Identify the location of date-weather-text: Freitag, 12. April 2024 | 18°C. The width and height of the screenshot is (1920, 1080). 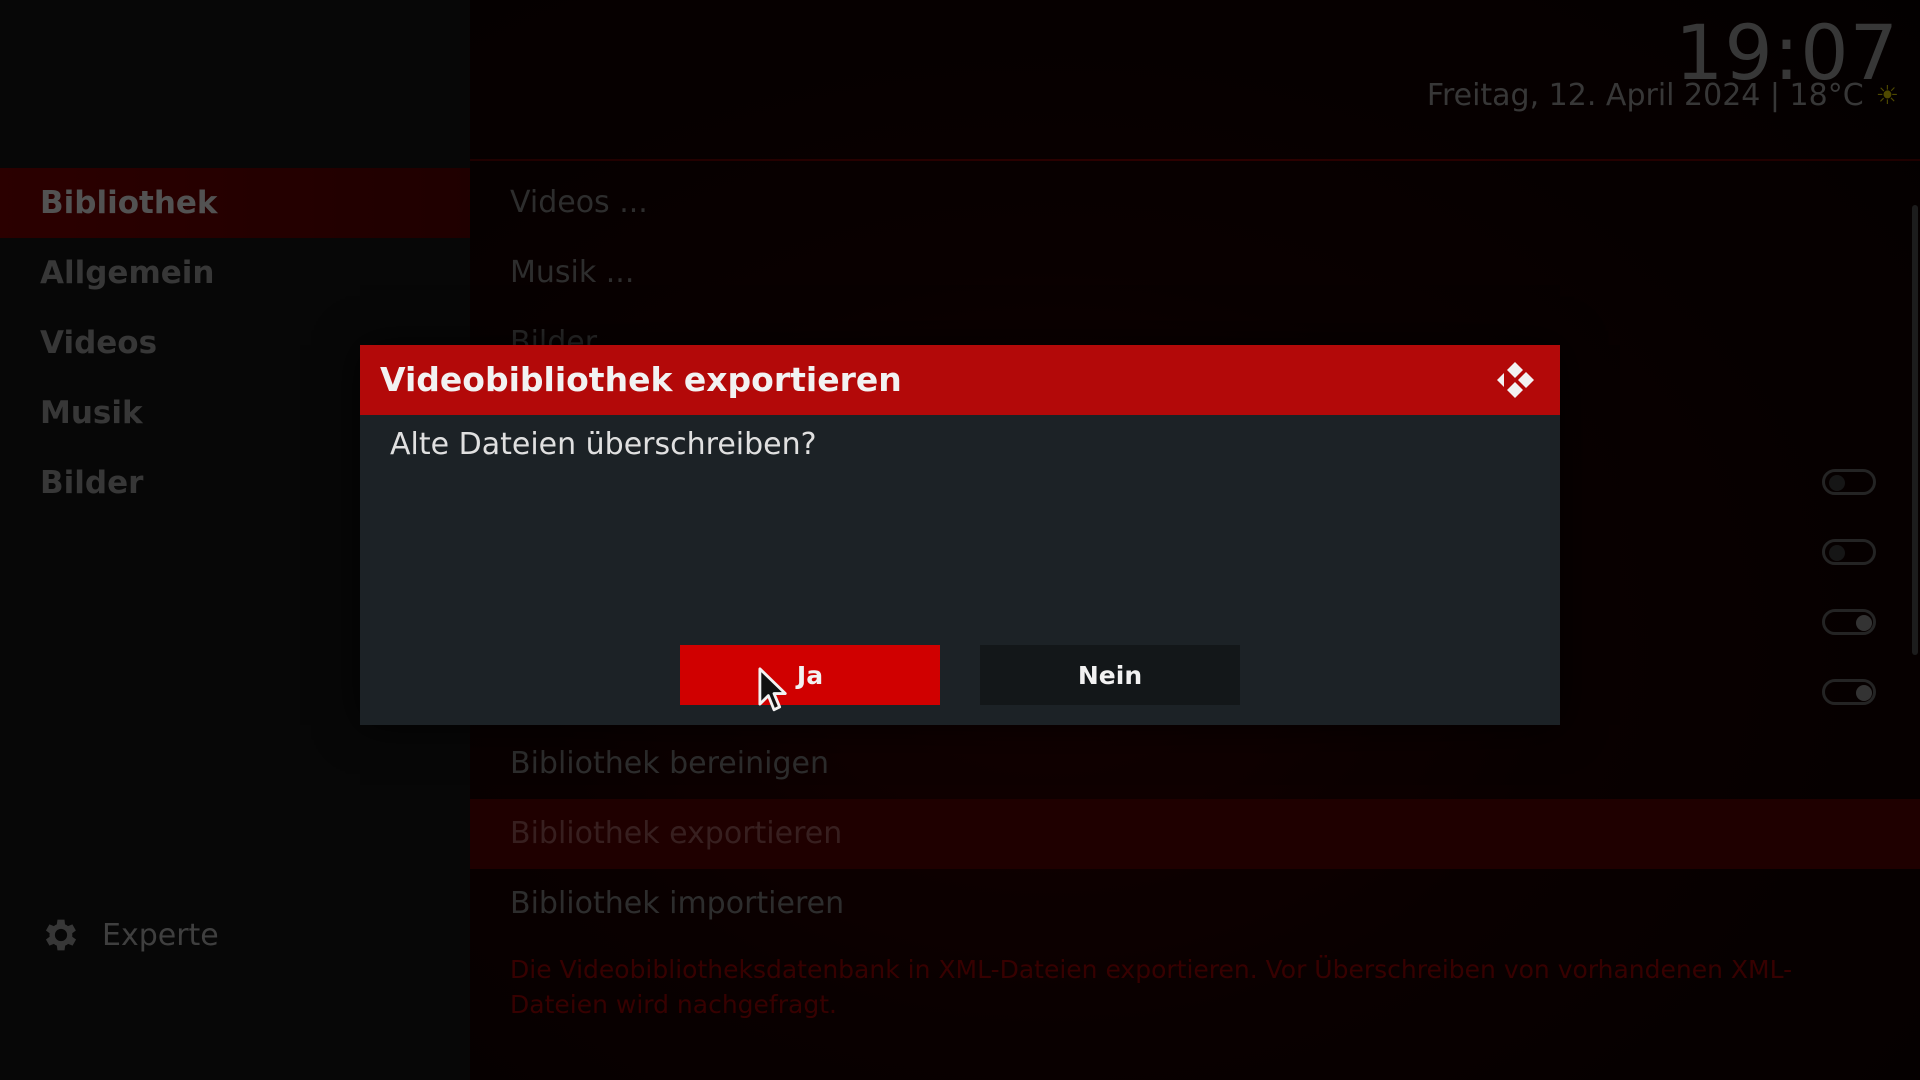
(1645, 95).